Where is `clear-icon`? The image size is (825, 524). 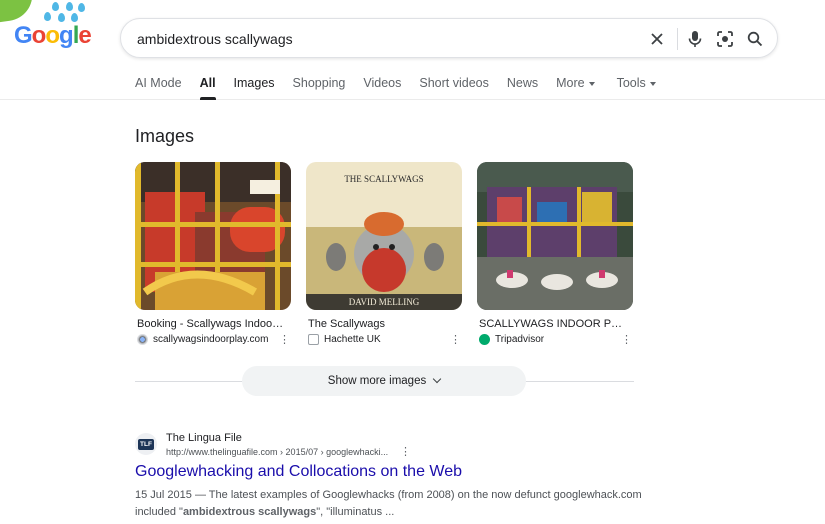
clear-icon is located at coordinates (657, 39).